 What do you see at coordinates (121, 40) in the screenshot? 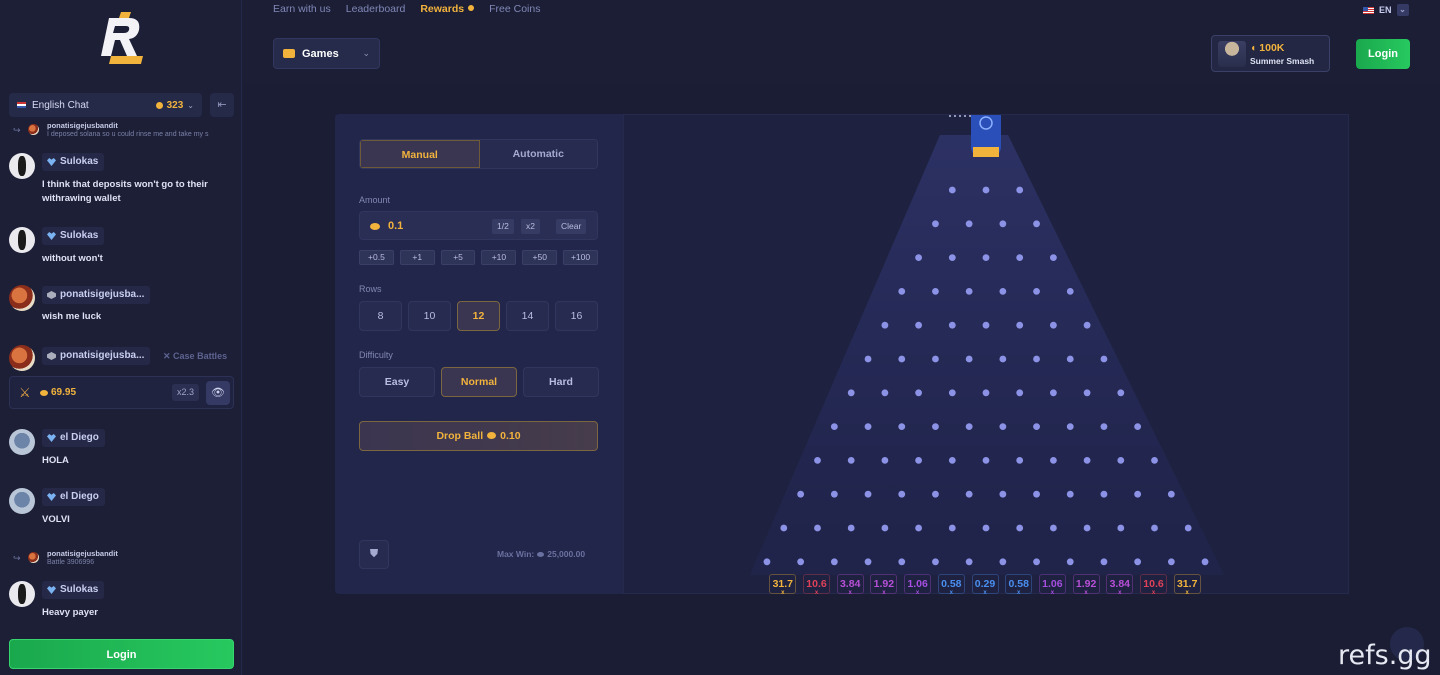
I see `site-logo` at bounding box center [121, 40].